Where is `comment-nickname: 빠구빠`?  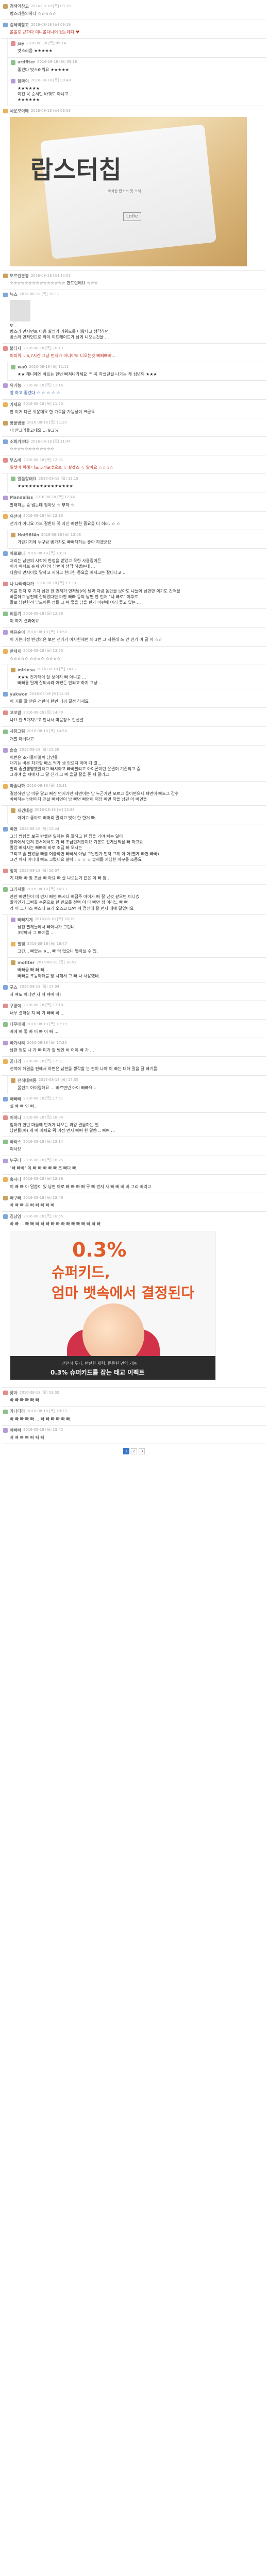
comment-nickname: 빠구빠 is located at coordinates (15, 1198).